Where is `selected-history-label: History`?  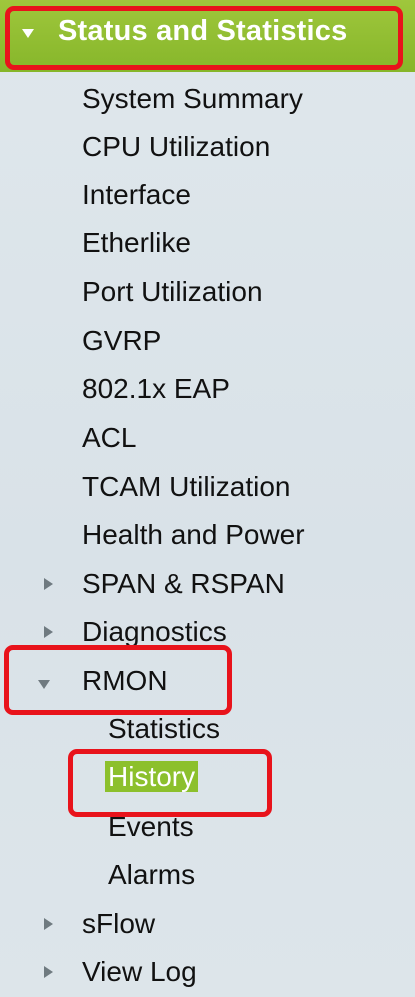
selected-history-label: History is located at coordinates (152, 776).